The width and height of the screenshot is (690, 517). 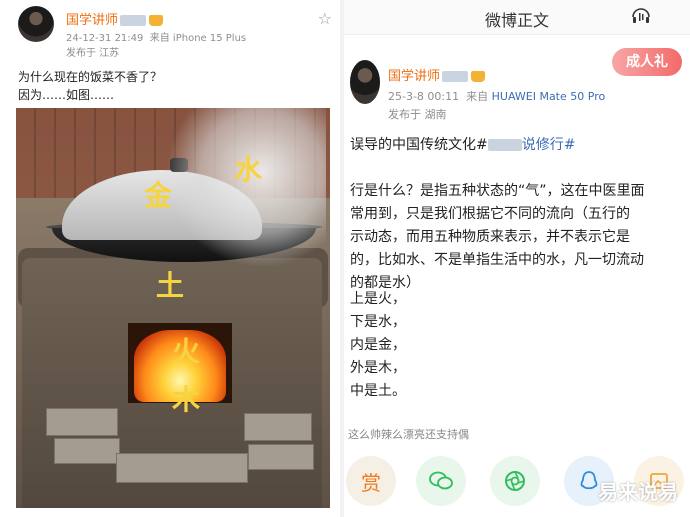 What do you see at coordinates (105, 38) in the screenshot?
I see `post-time: 24-12-31 21:49` at bounding box center [105, 38].